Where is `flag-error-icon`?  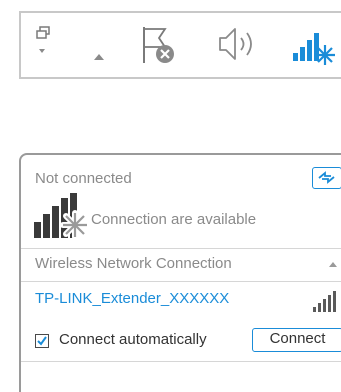 flag-error-icon is located at coordinates (158, 45).